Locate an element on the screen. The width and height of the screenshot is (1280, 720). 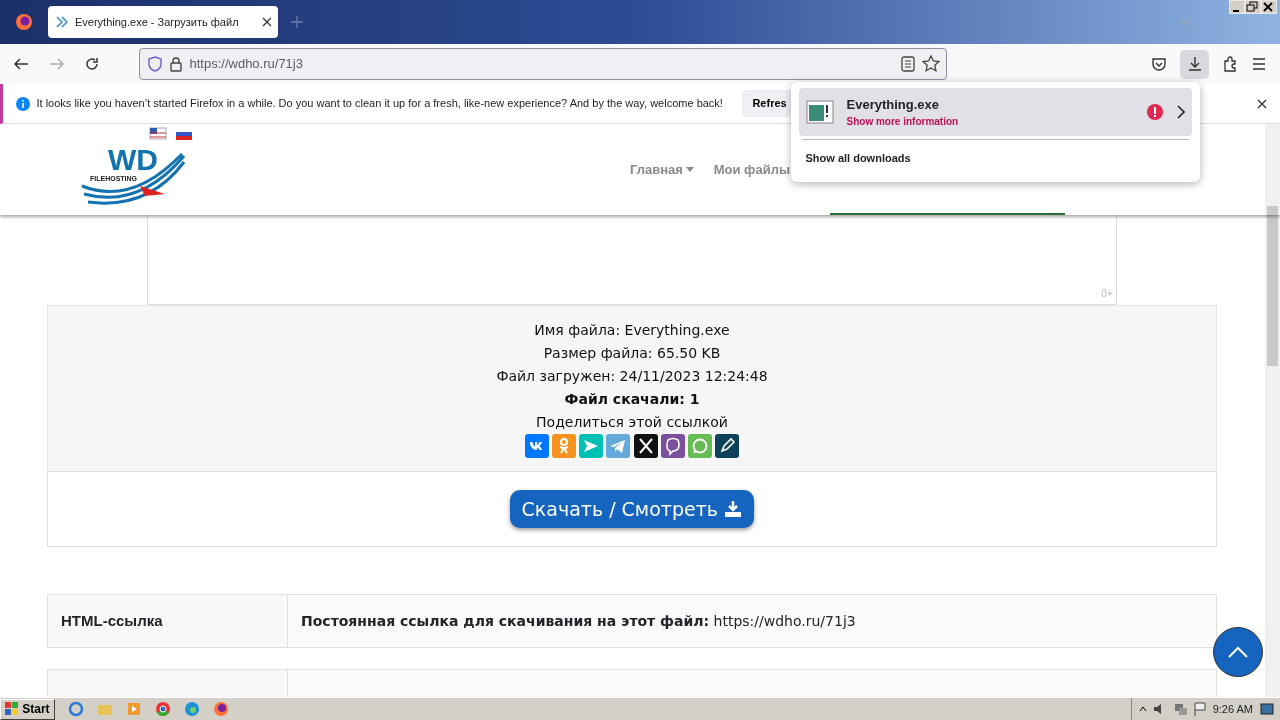
age-rating: 0+ is located at coordinates (1107, 293).